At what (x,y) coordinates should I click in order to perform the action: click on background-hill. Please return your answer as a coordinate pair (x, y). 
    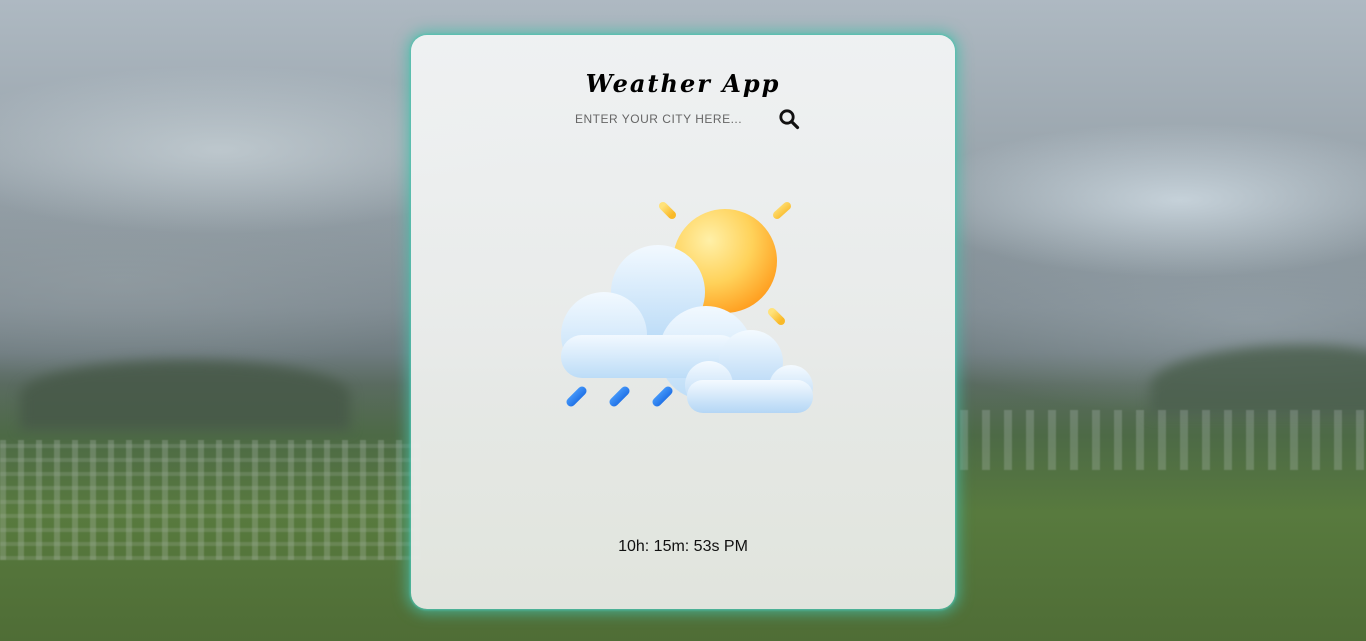
    Looking at the image, I should click on (185, 395).